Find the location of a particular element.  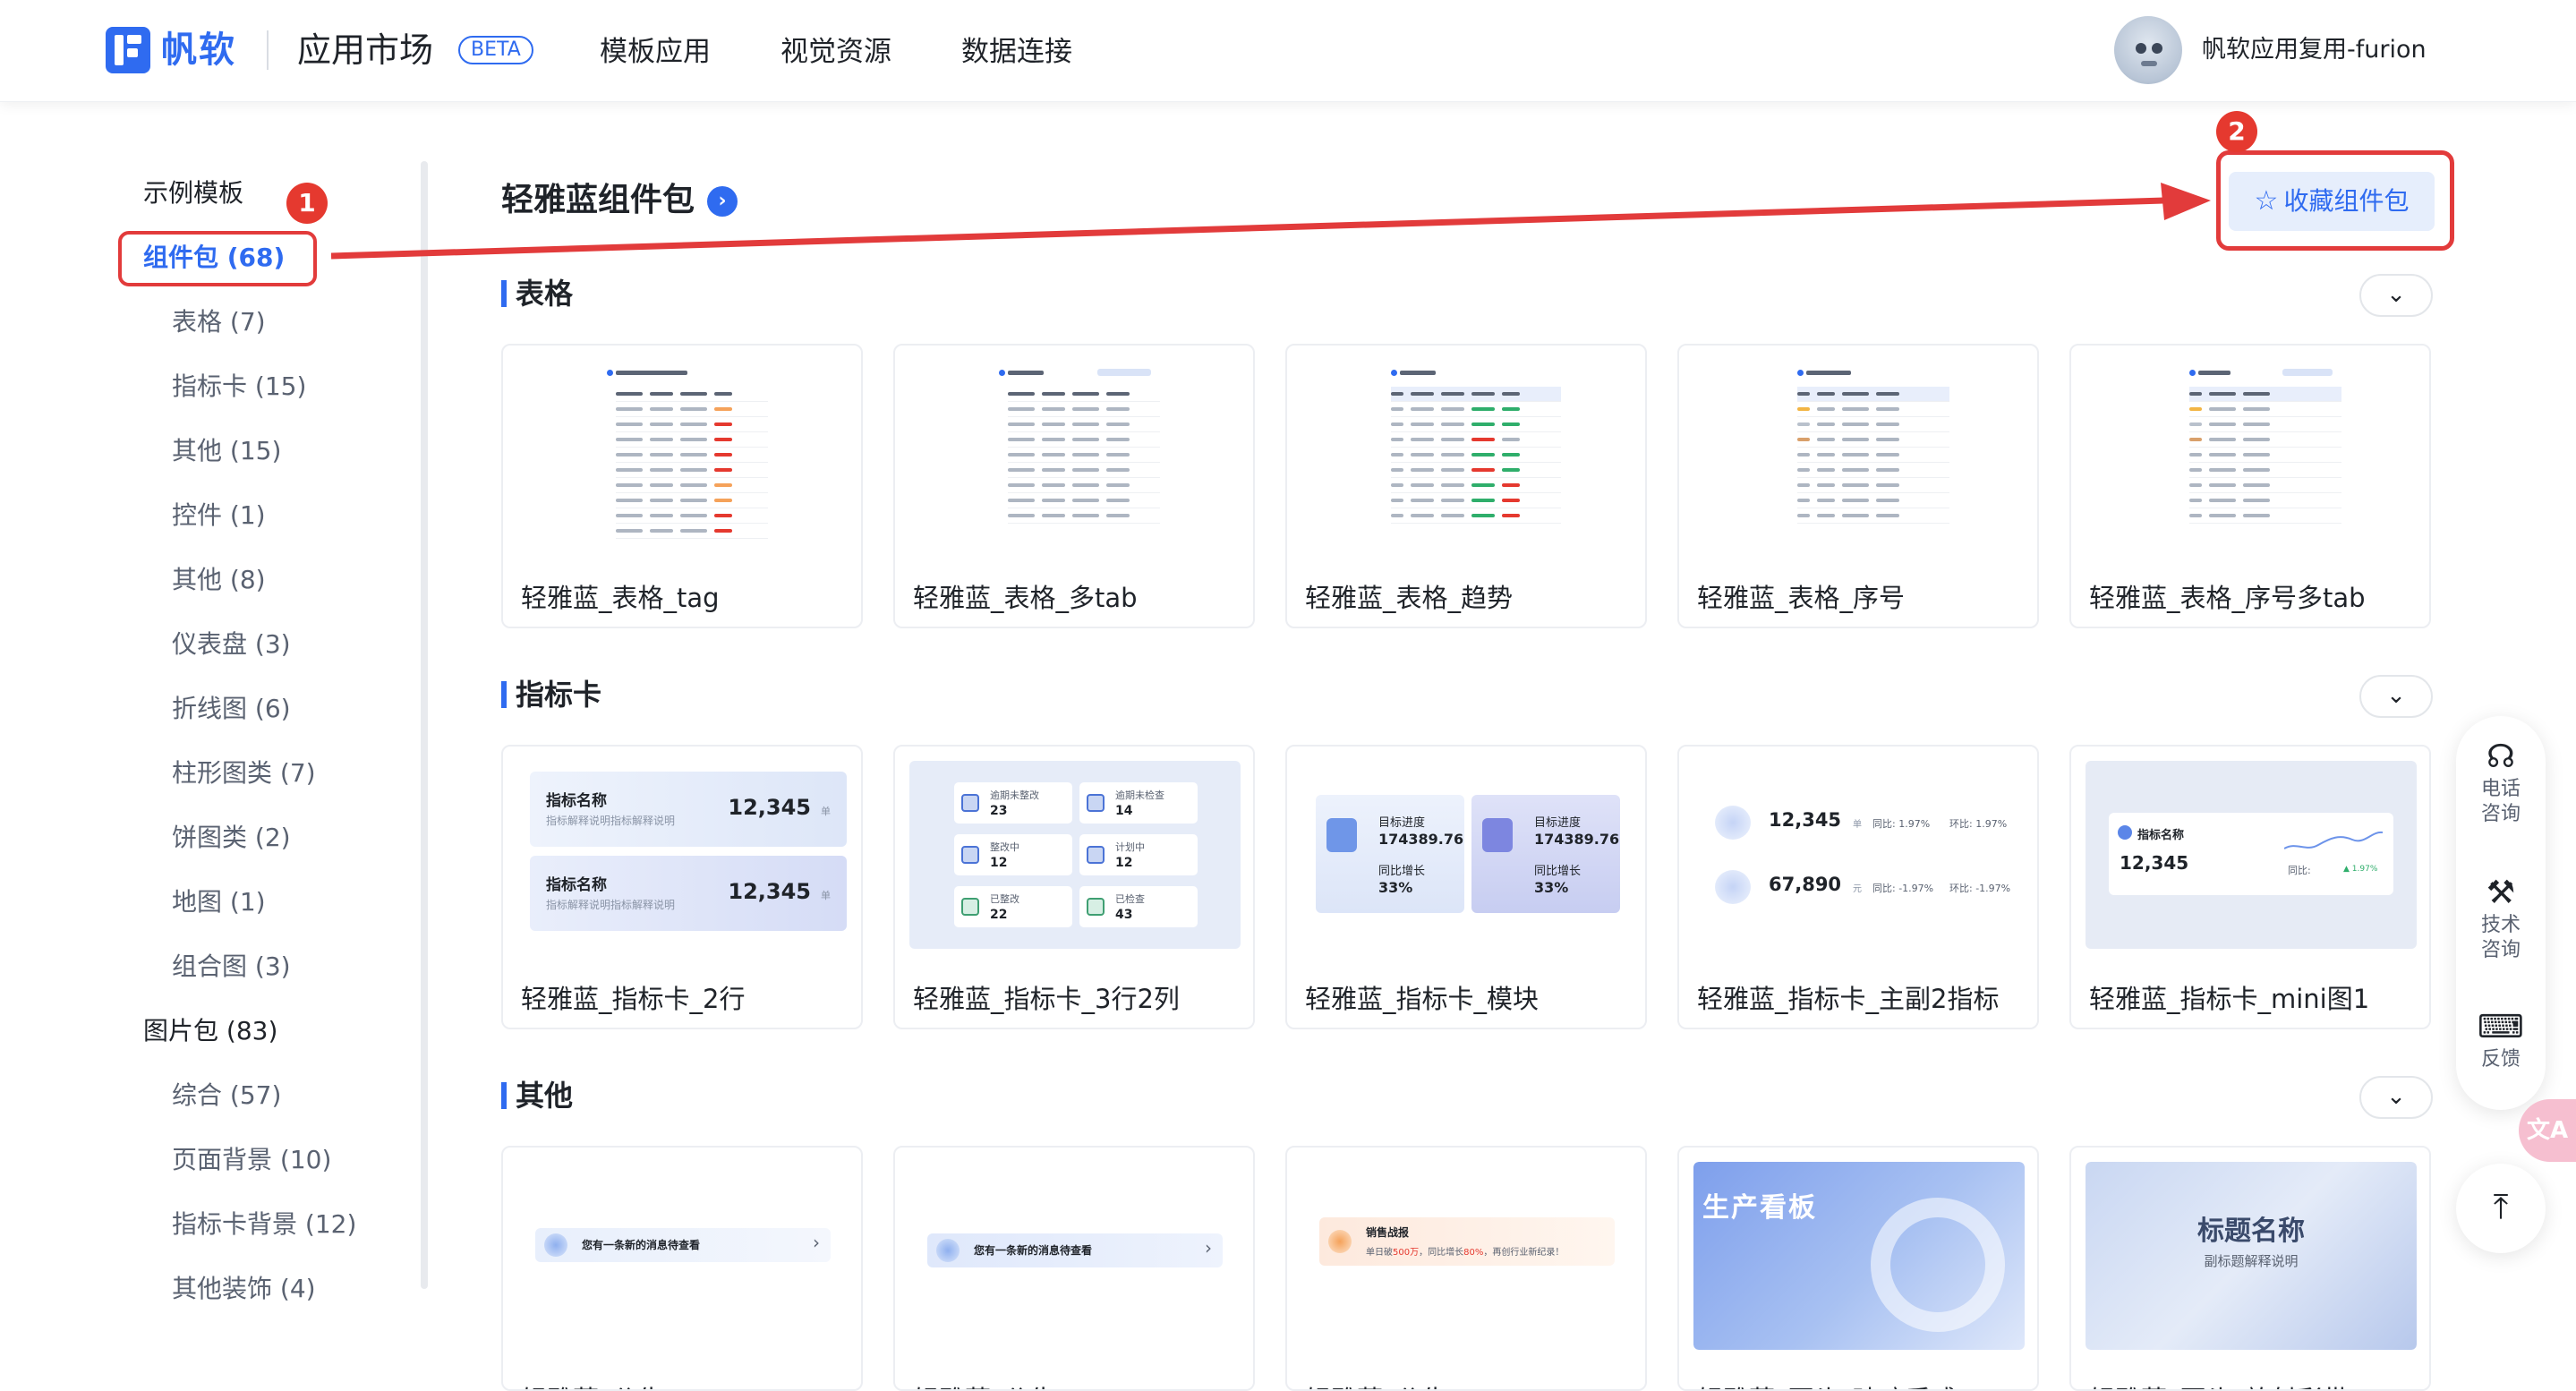

sidebar-item-other-decor: 其他装饰 (4) is located at coordinates (244, 1289).